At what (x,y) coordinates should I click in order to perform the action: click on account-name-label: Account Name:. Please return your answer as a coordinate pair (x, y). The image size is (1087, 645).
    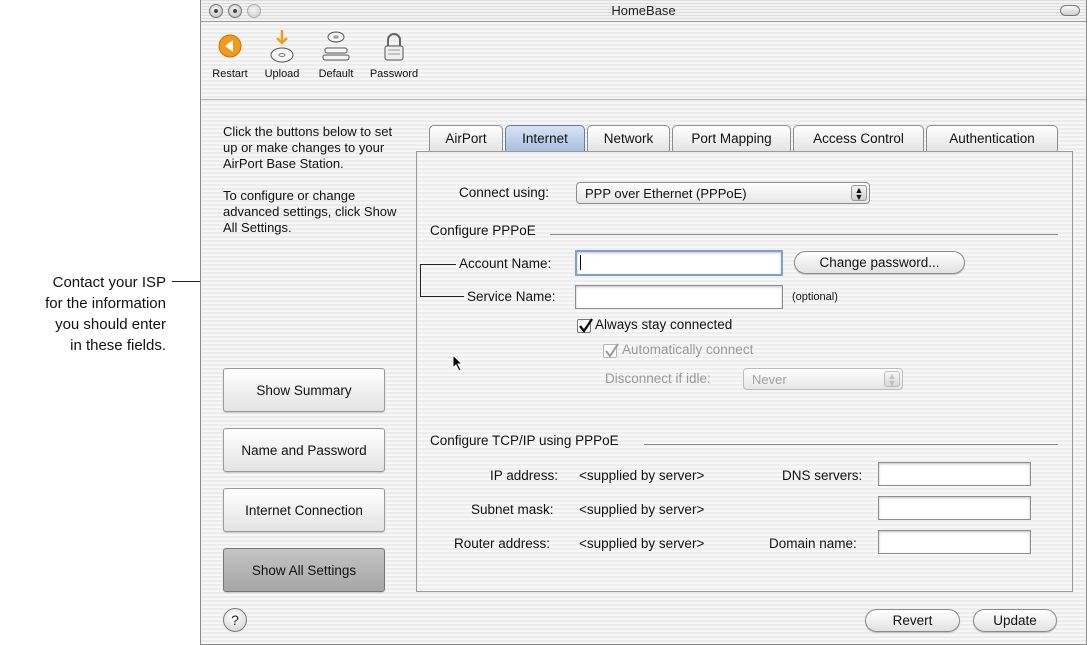
    Looking at the image, I should click on (505, 263).